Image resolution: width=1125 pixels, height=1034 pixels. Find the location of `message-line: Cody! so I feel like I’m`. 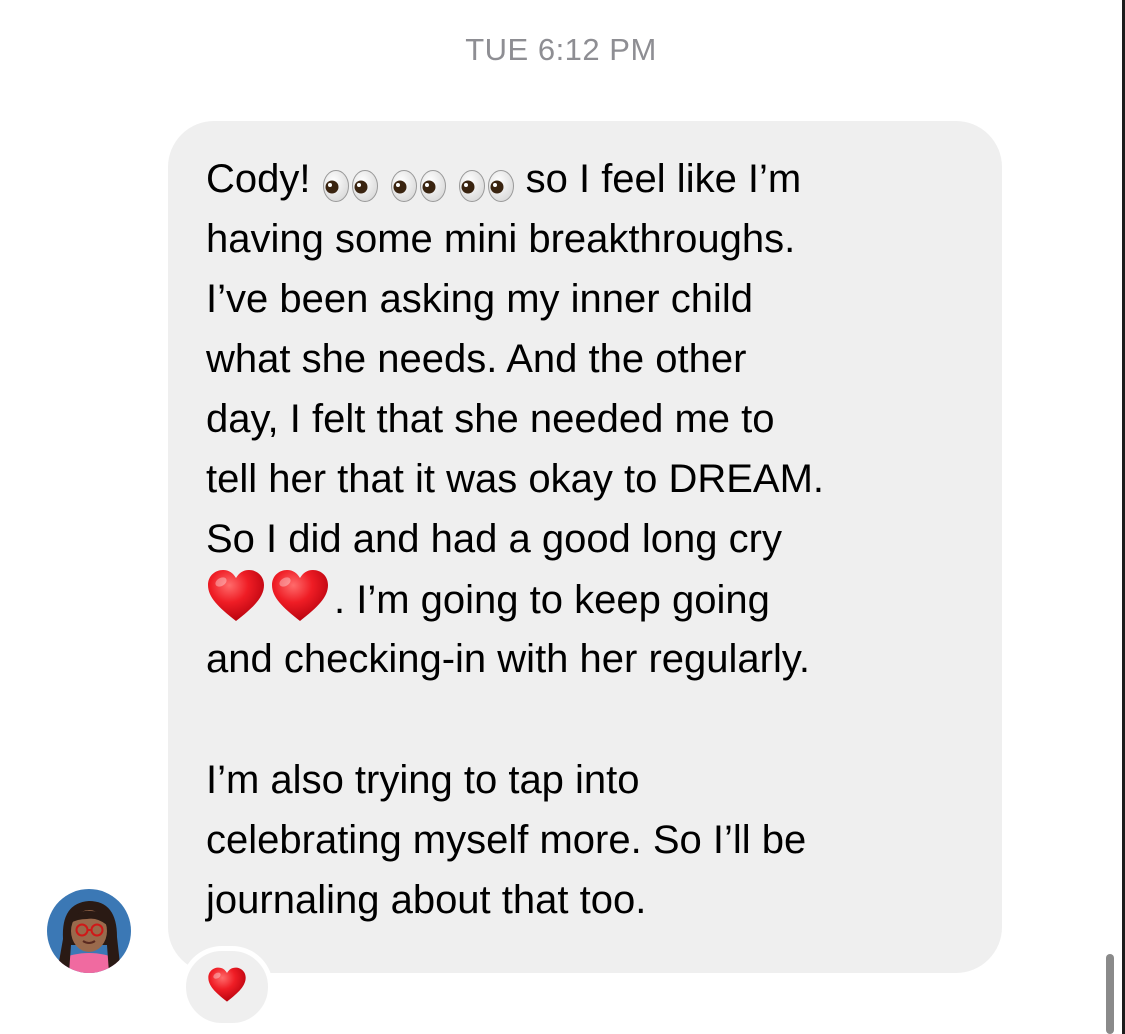

message-line: Cody! so I feel like I’m is located at coordinates (589, 179).